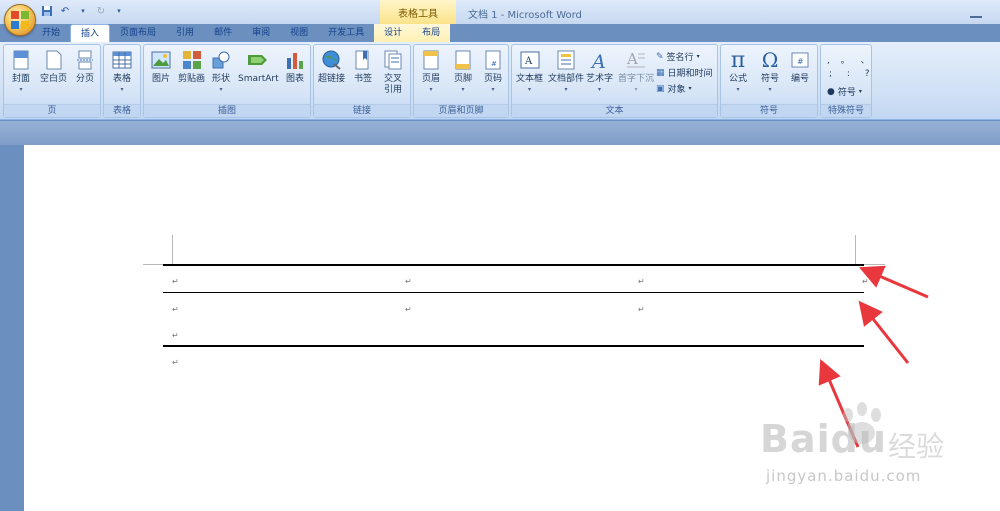 This screenshot has height=511, width=1000. I want to click on table-button: 表格 ▾, so click(122, 71).